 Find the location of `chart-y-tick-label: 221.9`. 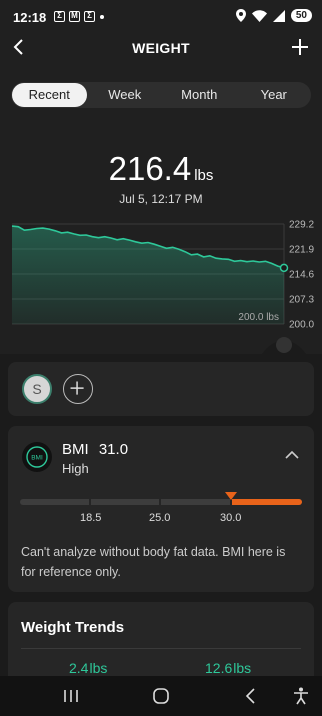

chart-y-tick-label: 221.9 is located at coordinates (301, 250).